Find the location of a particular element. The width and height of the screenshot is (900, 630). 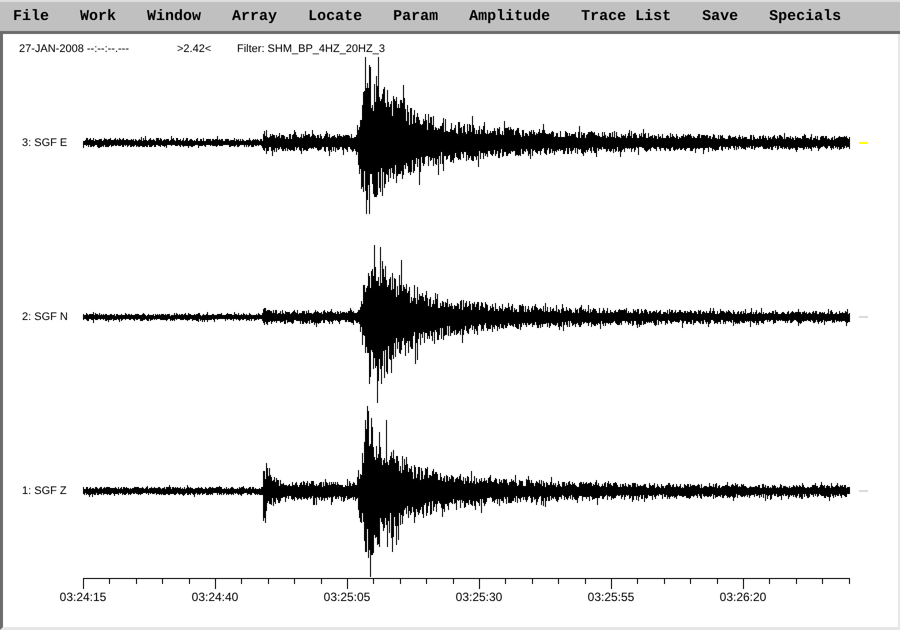

menu-item: Trace List is located at coordinates (626, 17).